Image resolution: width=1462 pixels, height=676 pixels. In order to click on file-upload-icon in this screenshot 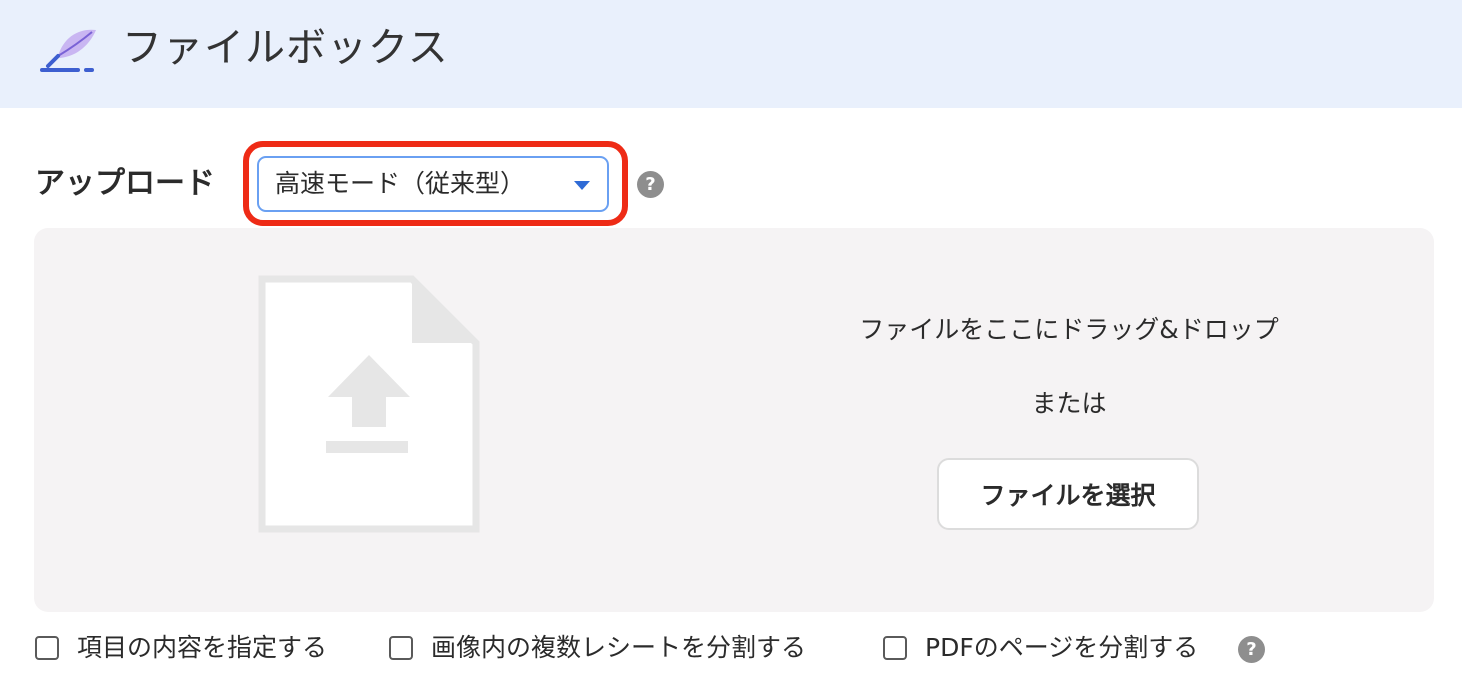, I will do `click(369, 404)`.